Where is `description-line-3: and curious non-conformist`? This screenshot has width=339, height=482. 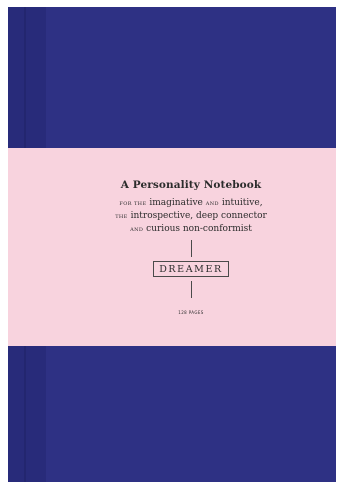 description-line-3: and curious non-conformist is located at coordinates (191, 229).